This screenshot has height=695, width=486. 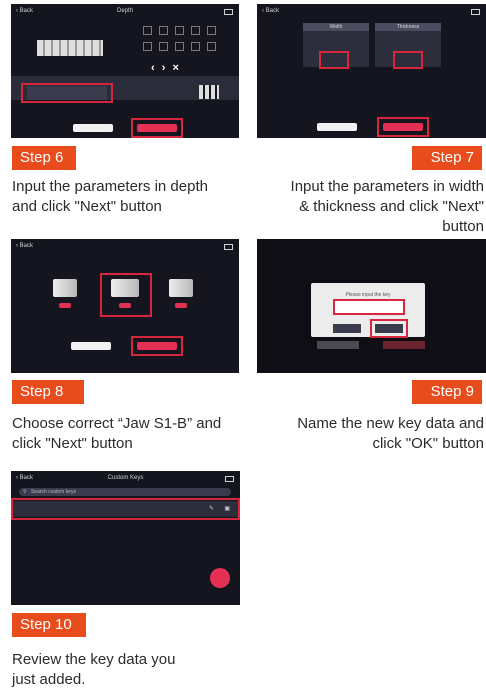 I want to click on step8-screenshot: ‹ Back, so click(x=125, y=306).